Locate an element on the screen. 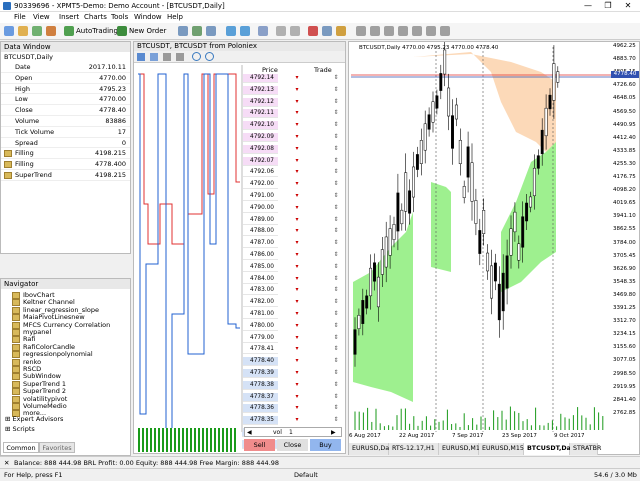 The width and height of the screenshot is (640, 481). menu-window: Window is located at coordinates (148, 17).